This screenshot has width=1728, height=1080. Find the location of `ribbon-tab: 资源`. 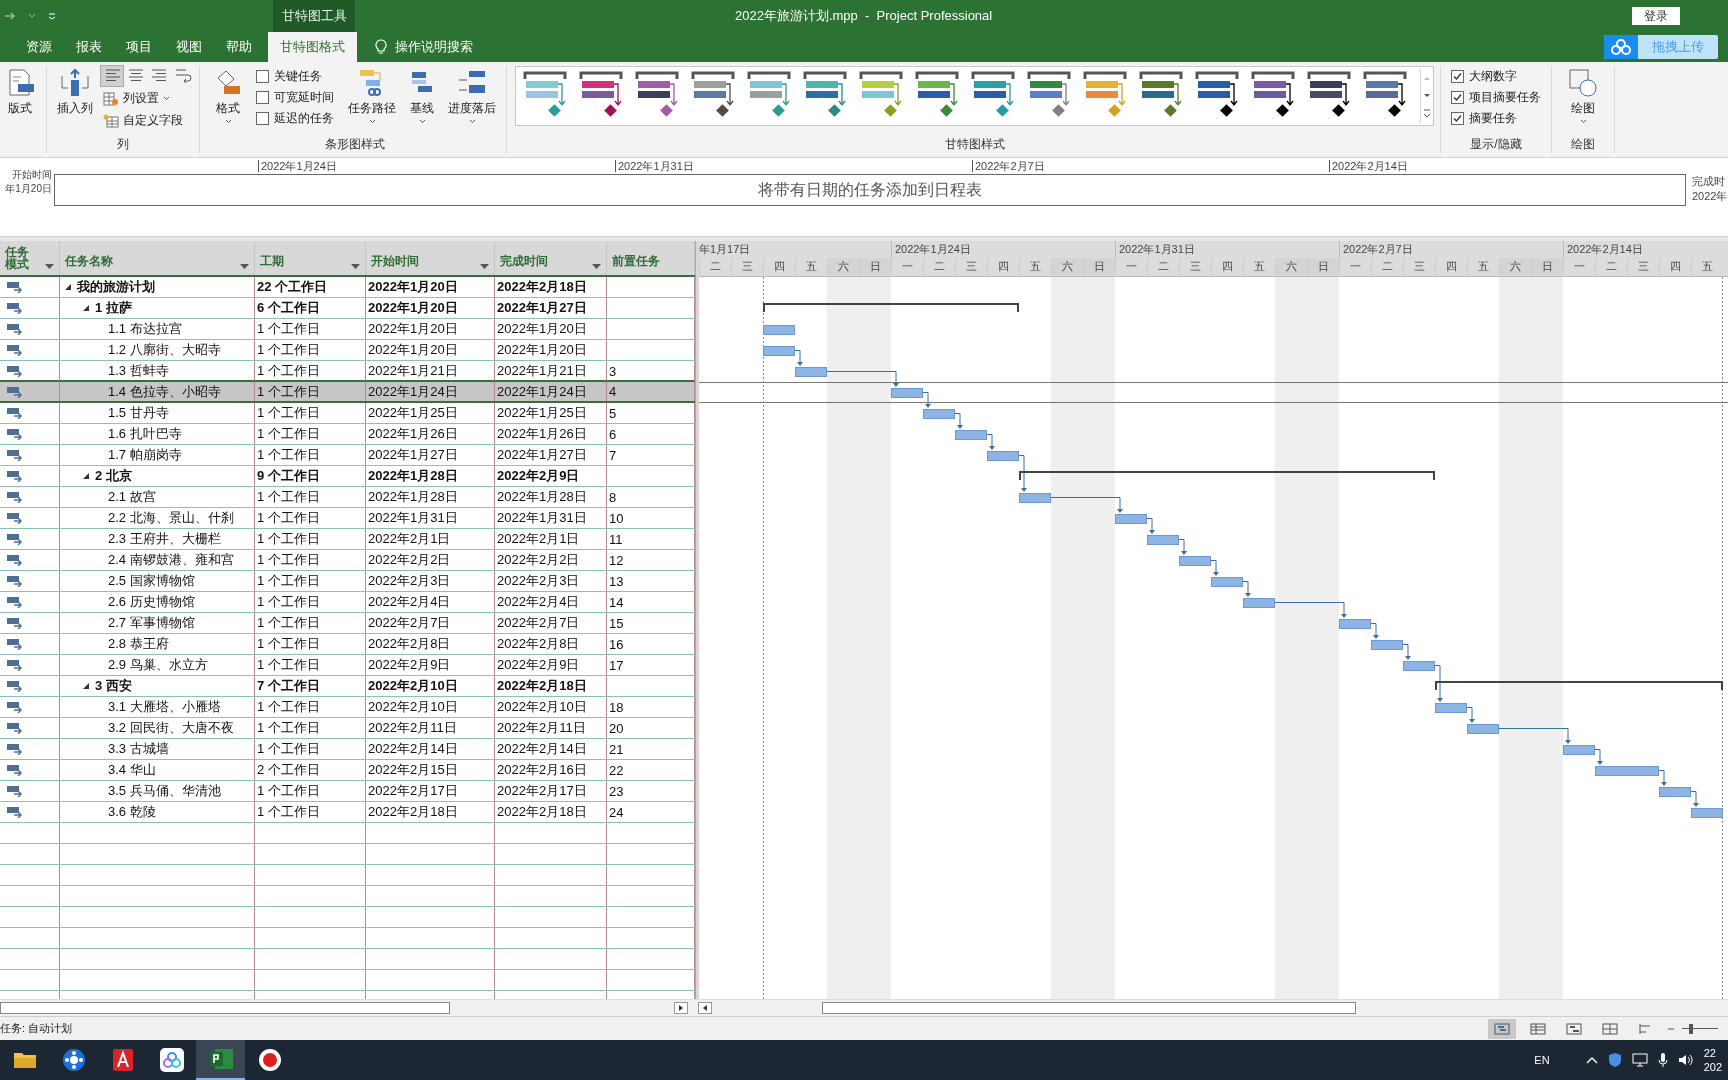

ribbon-tab: 资源 is located at coordinates (39, 47).